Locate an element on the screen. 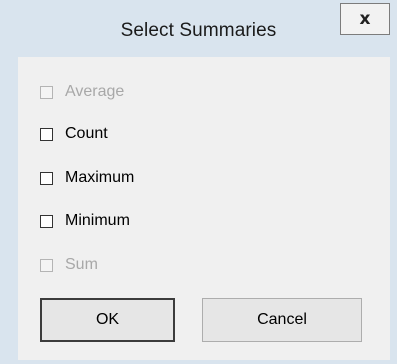 Image resolution: width=397 pixels, height=364 pixels. sum-checkbox is located at coordinates (46, 265).